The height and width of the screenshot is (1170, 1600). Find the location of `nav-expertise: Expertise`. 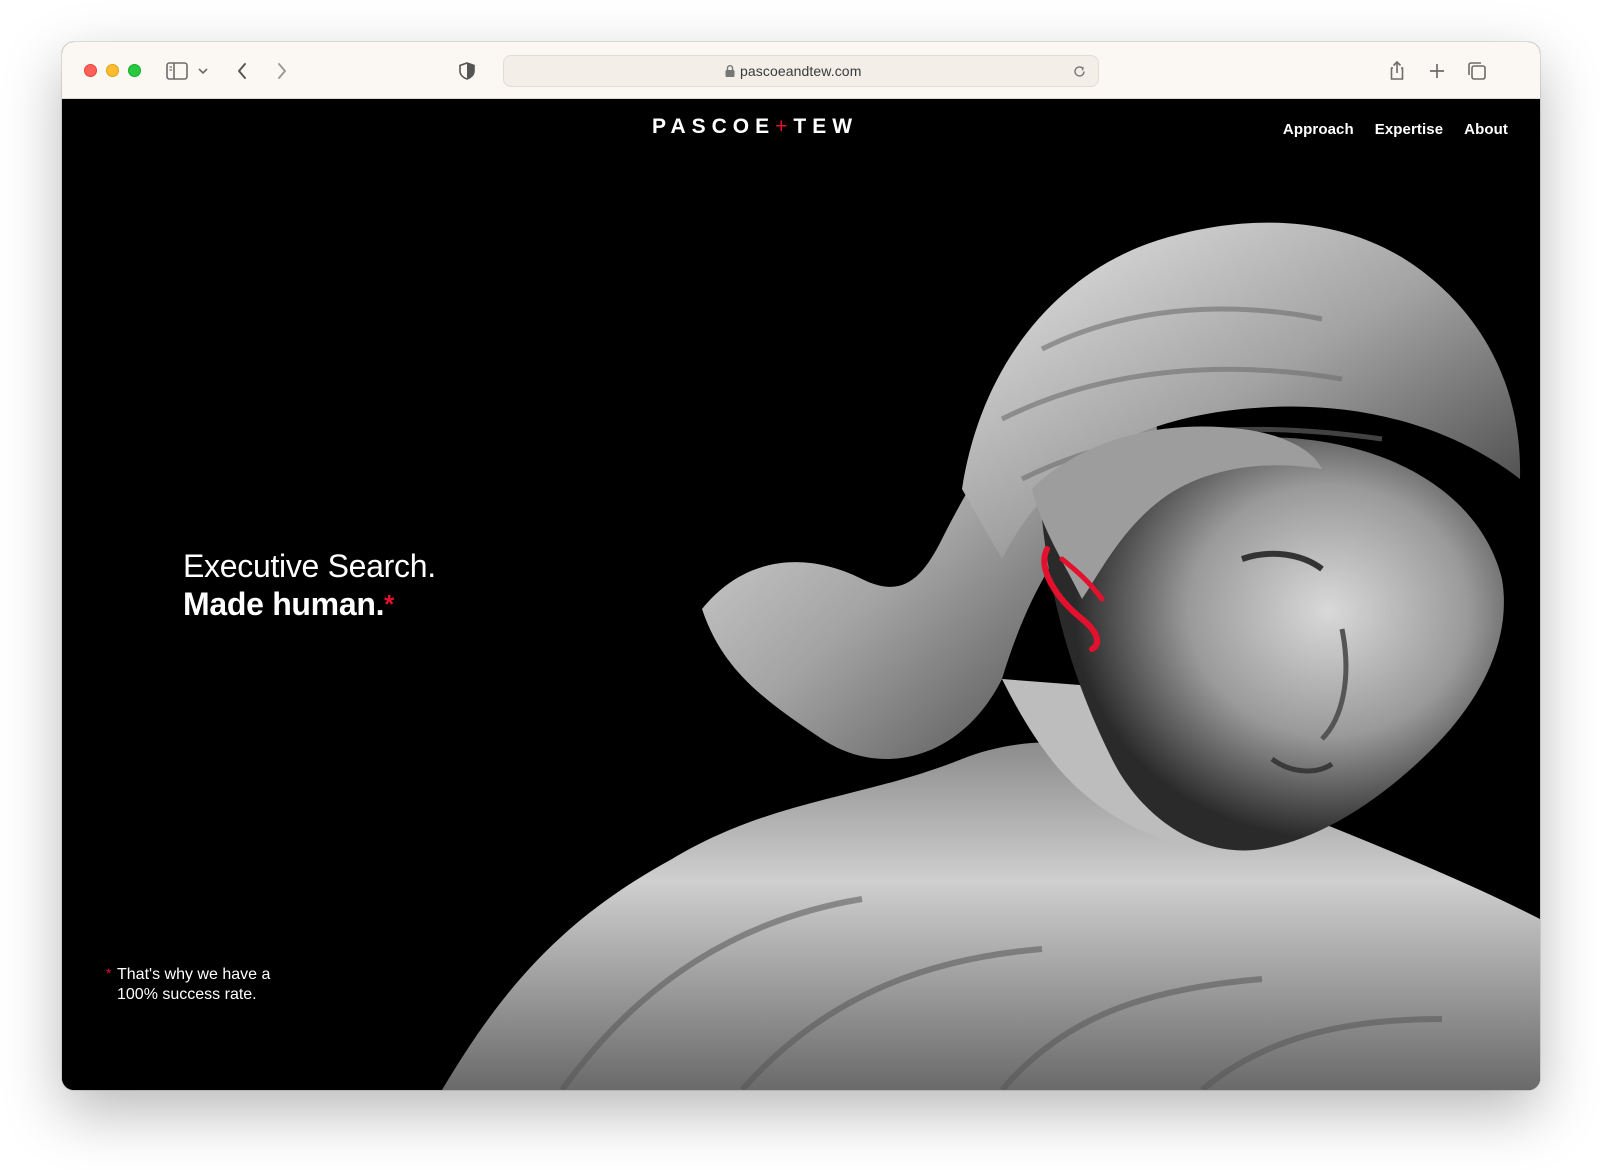

nav-expertise: Expertise is located at coordinates (1409, 129).